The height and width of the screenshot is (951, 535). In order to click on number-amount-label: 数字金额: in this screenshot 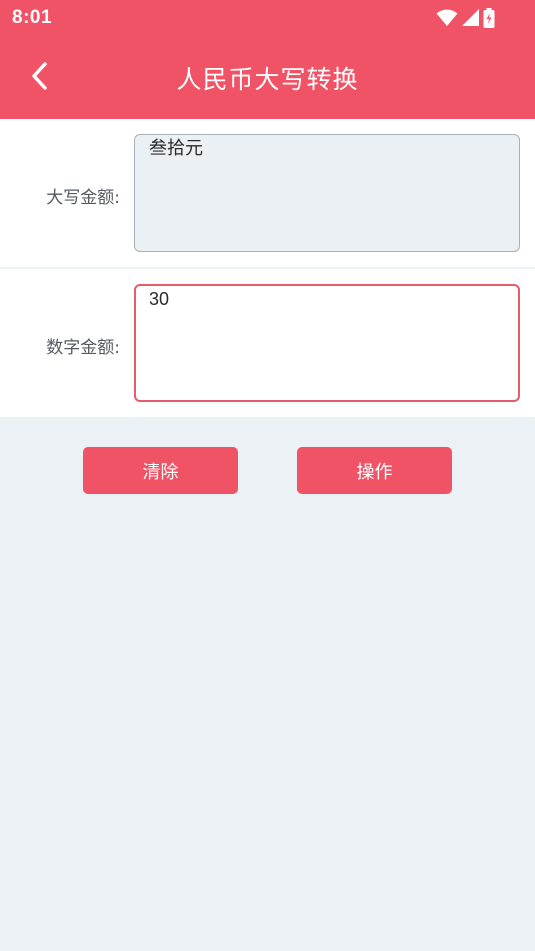, I will do `click(83, 348)`.